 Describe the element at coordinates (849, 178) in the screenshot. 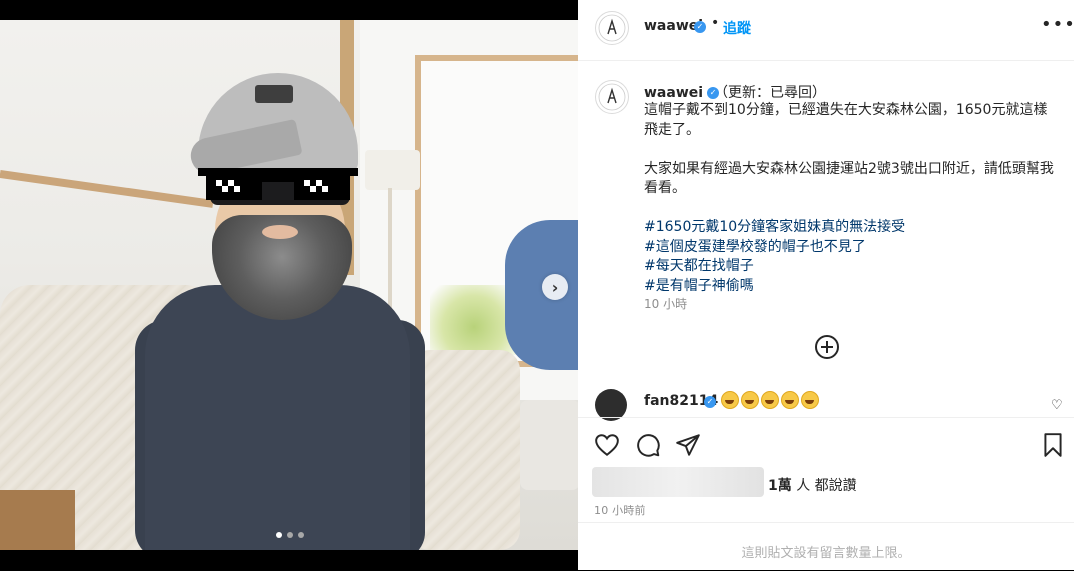

I see `caption-line: 大家如果有經過大安森林公園捷運站2號3號出口附近，請低頭幫我看看。` at that location.